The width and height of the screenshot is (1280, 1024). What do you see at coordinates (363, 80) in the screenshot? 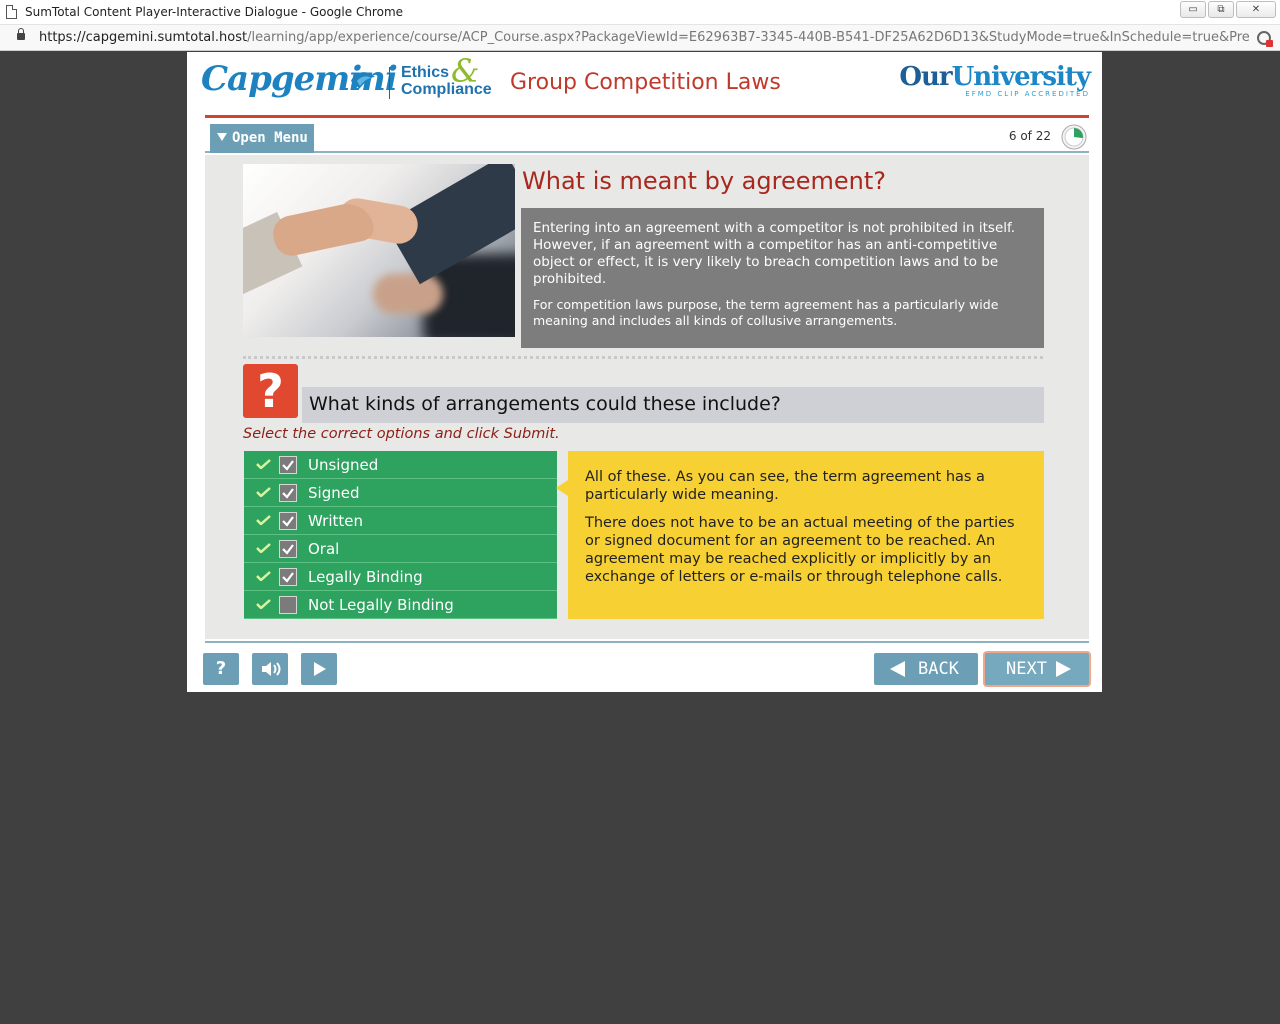
I see `spade-icon` at bounding box center [363, 80].